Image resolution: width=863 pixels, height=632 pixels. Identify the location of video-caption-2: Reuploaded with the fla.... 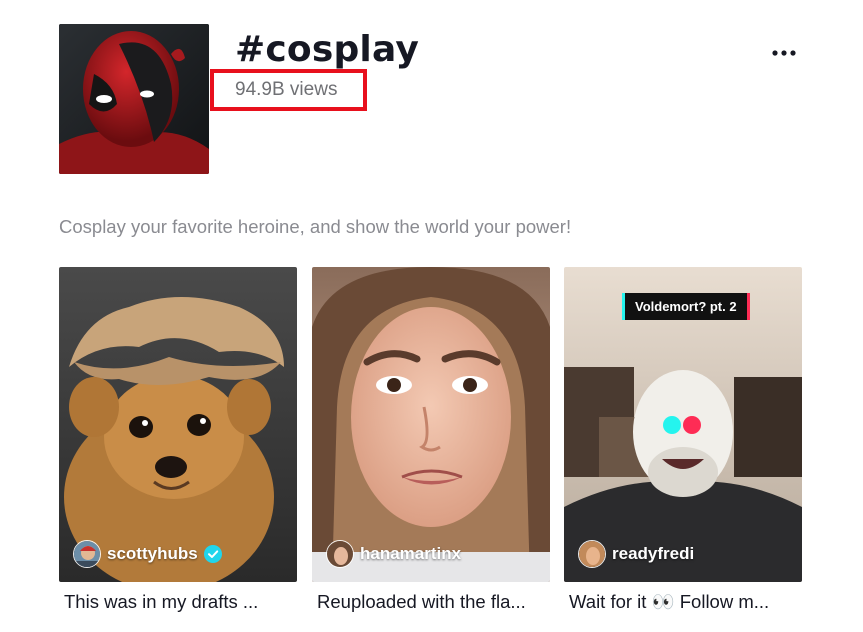
(436, 602).